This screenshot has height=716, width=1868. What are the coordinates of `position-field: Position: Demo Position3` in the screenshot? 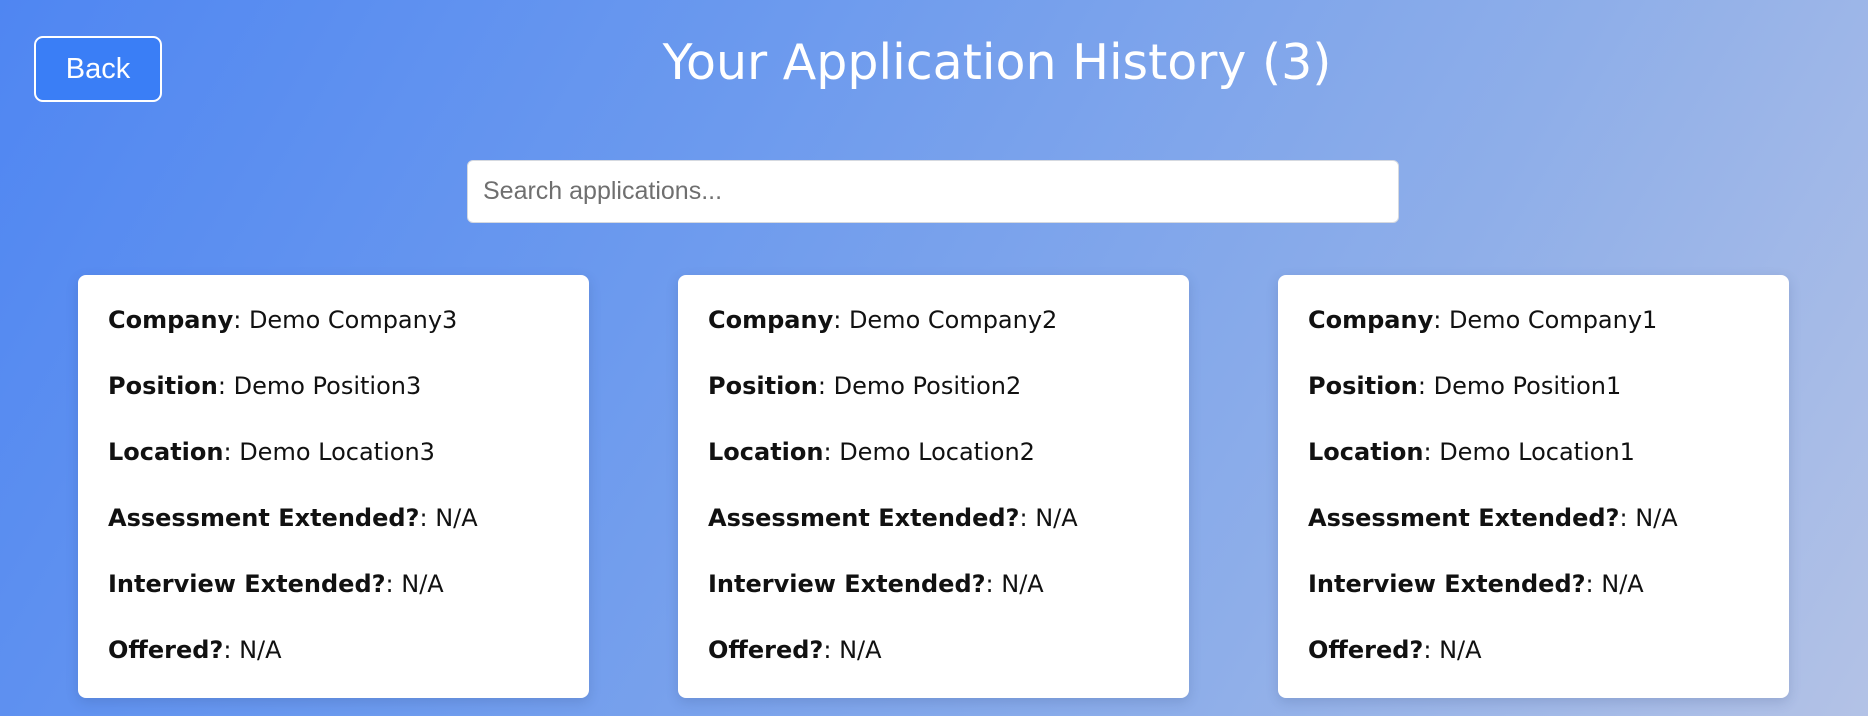 It's located at (265, 386).